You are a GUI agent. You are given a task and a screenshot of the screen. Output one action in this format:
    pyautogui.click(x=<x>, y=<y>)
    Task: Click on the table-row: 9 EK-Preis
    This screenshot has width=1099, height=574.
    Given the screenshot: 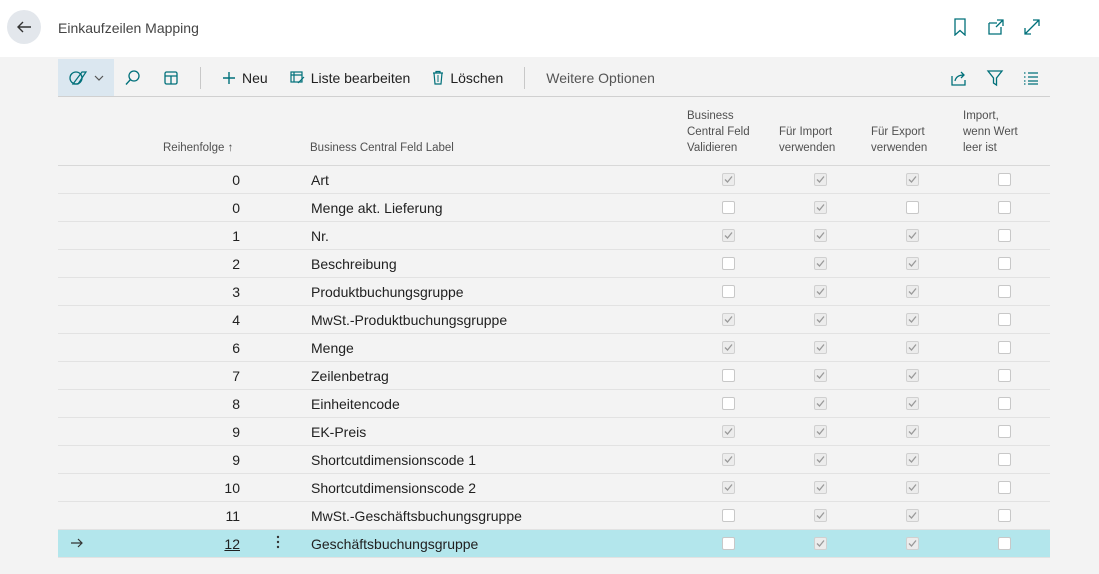 What is the action you would take?
    pyautogui.click(x=554, y=432)
    